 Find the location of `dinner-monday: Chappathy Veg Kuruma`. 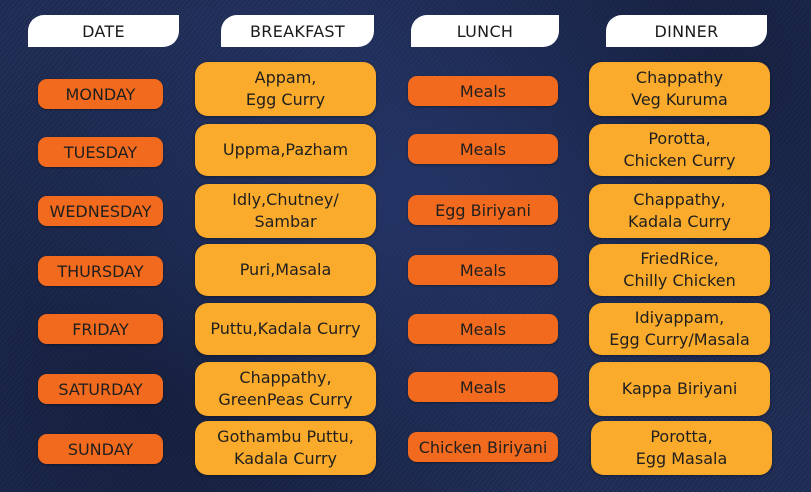

dinner-monday: Chappathy Veg Kuruma is located at coordinates (679, 89).